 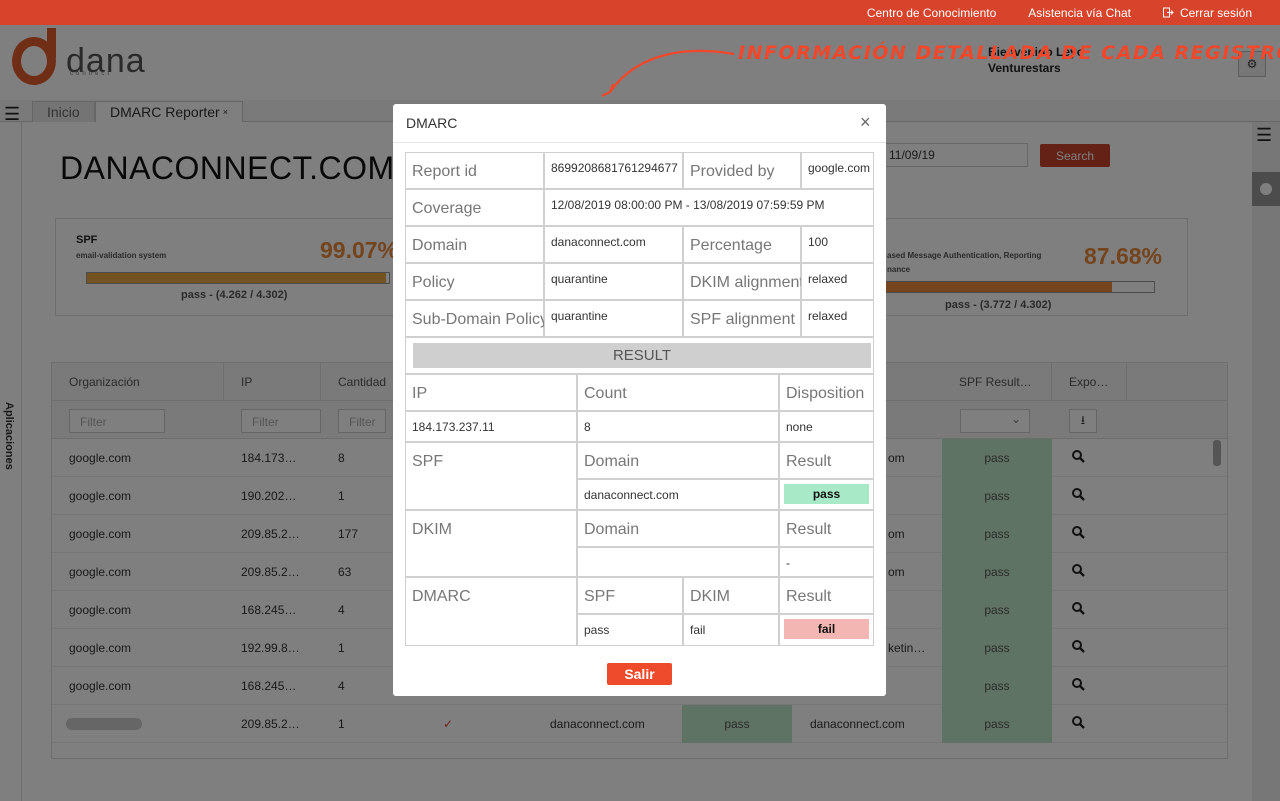 What do you see at coordinates (809, 461) in the screenshot?
I see `spf-result-label: Result` at bounding box center [809, 461].